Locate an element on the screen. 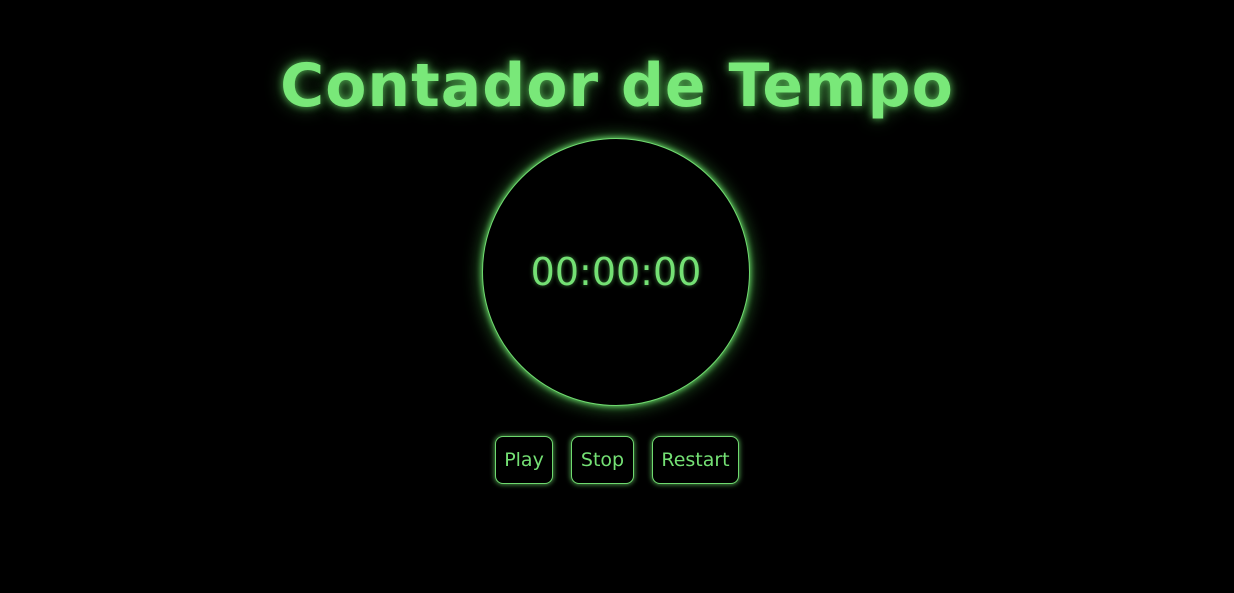  play-button: Play is located at coordinates (524, 460).